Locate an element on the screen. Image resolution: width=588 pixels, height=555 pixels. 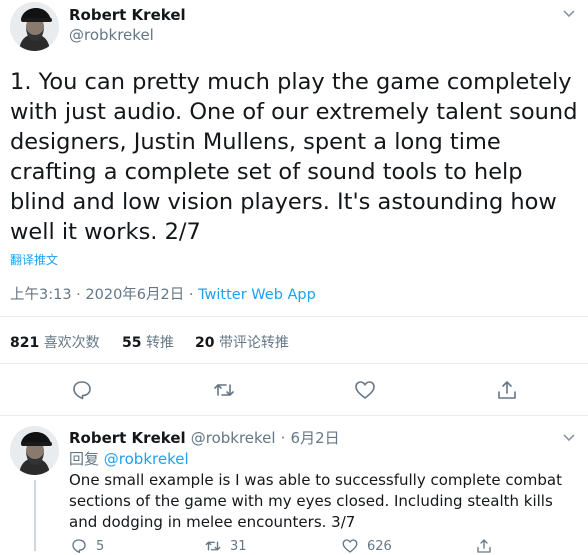
translate-tweet-link: 翻译推文 is located at coordinates (34, 259).